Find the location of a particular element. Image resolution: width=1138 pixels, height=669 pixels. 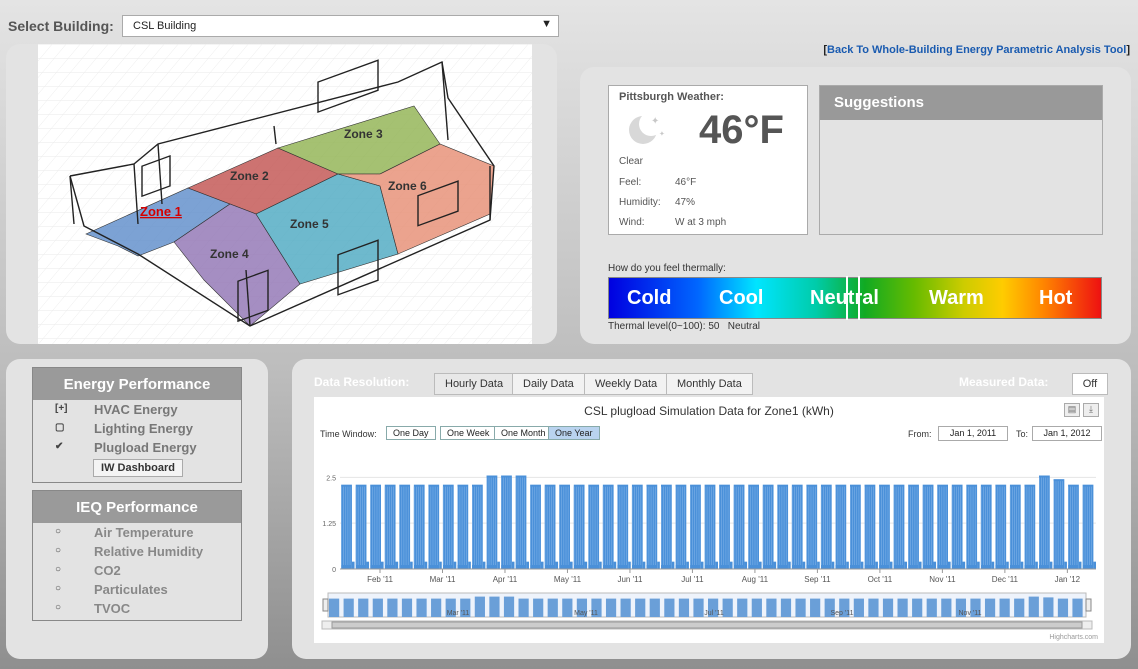

from-date-input: Jan 1, 2011 is located at coordinates (973, 433).